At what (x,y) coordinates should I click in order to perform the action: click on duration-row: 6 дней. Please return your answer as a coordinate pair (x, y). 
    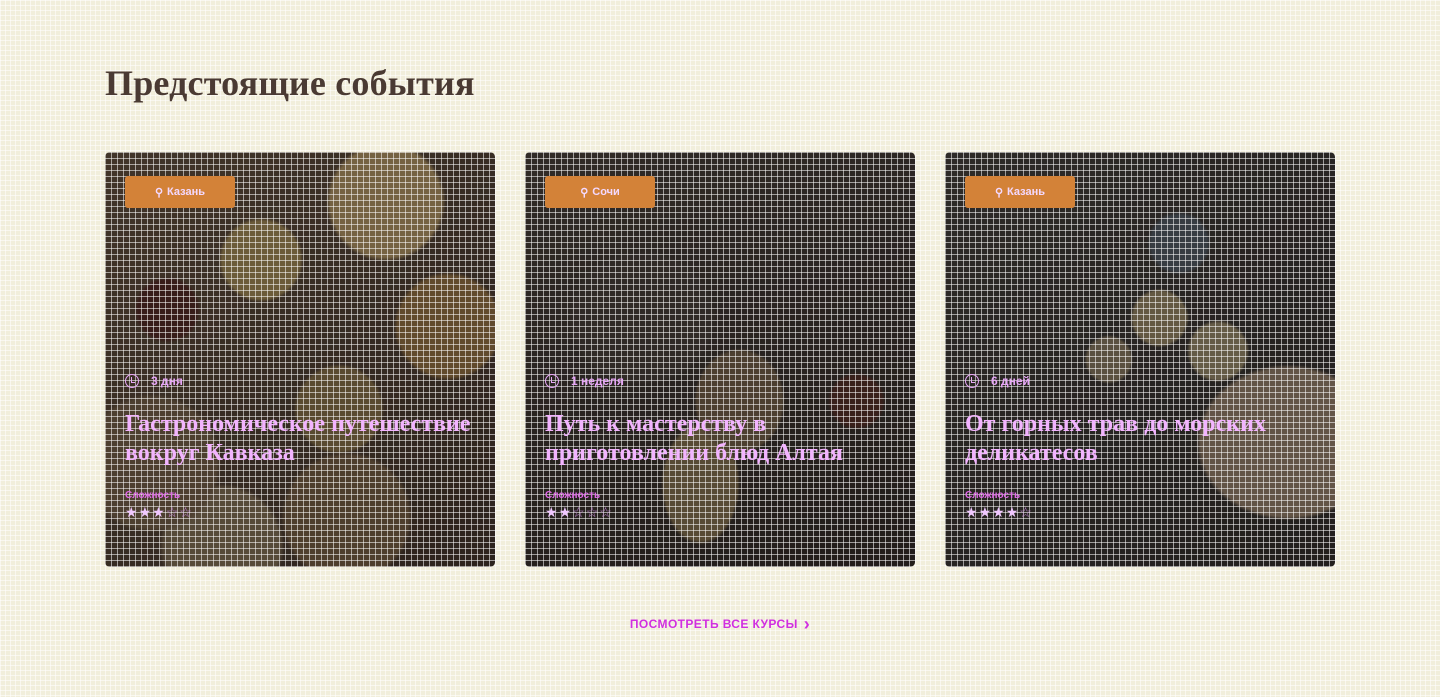
    Looking at the image, I should click on (1140, 381).